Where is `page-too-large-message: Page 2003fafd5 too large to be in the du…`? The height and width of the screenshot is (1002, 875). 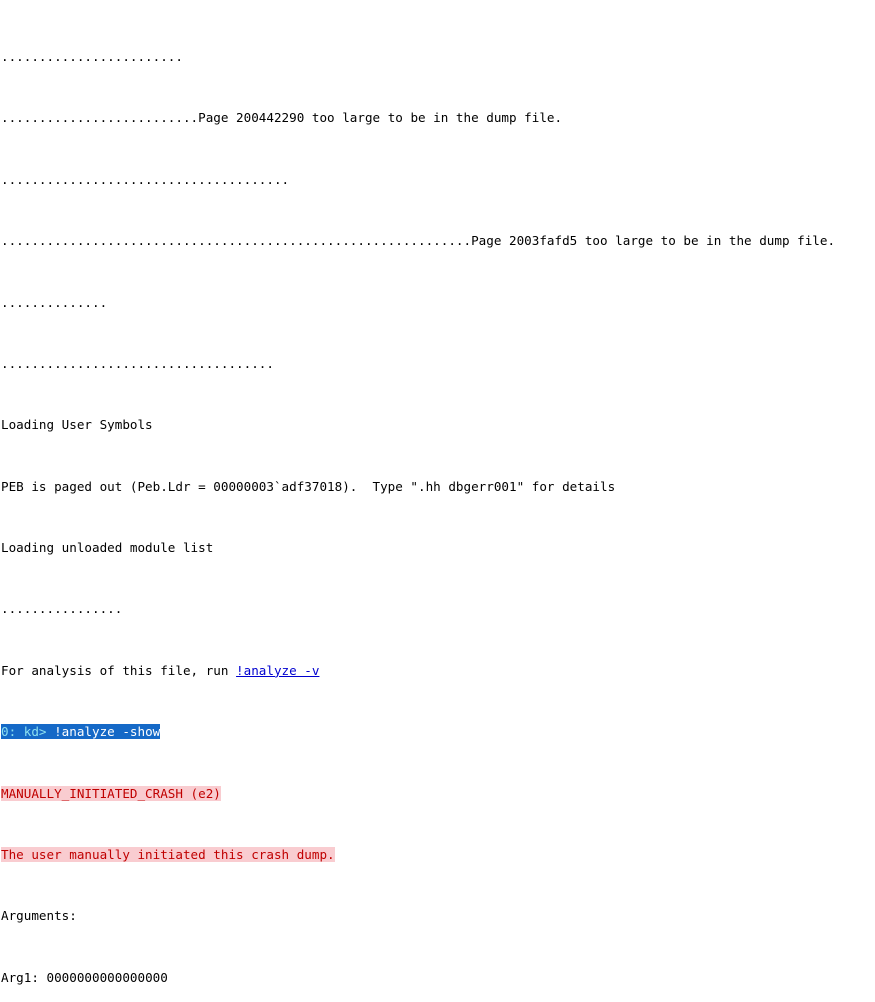 page-too-large-message: Page 2003fafd5 too large to be in the du… is located at coordinates (653, 241).